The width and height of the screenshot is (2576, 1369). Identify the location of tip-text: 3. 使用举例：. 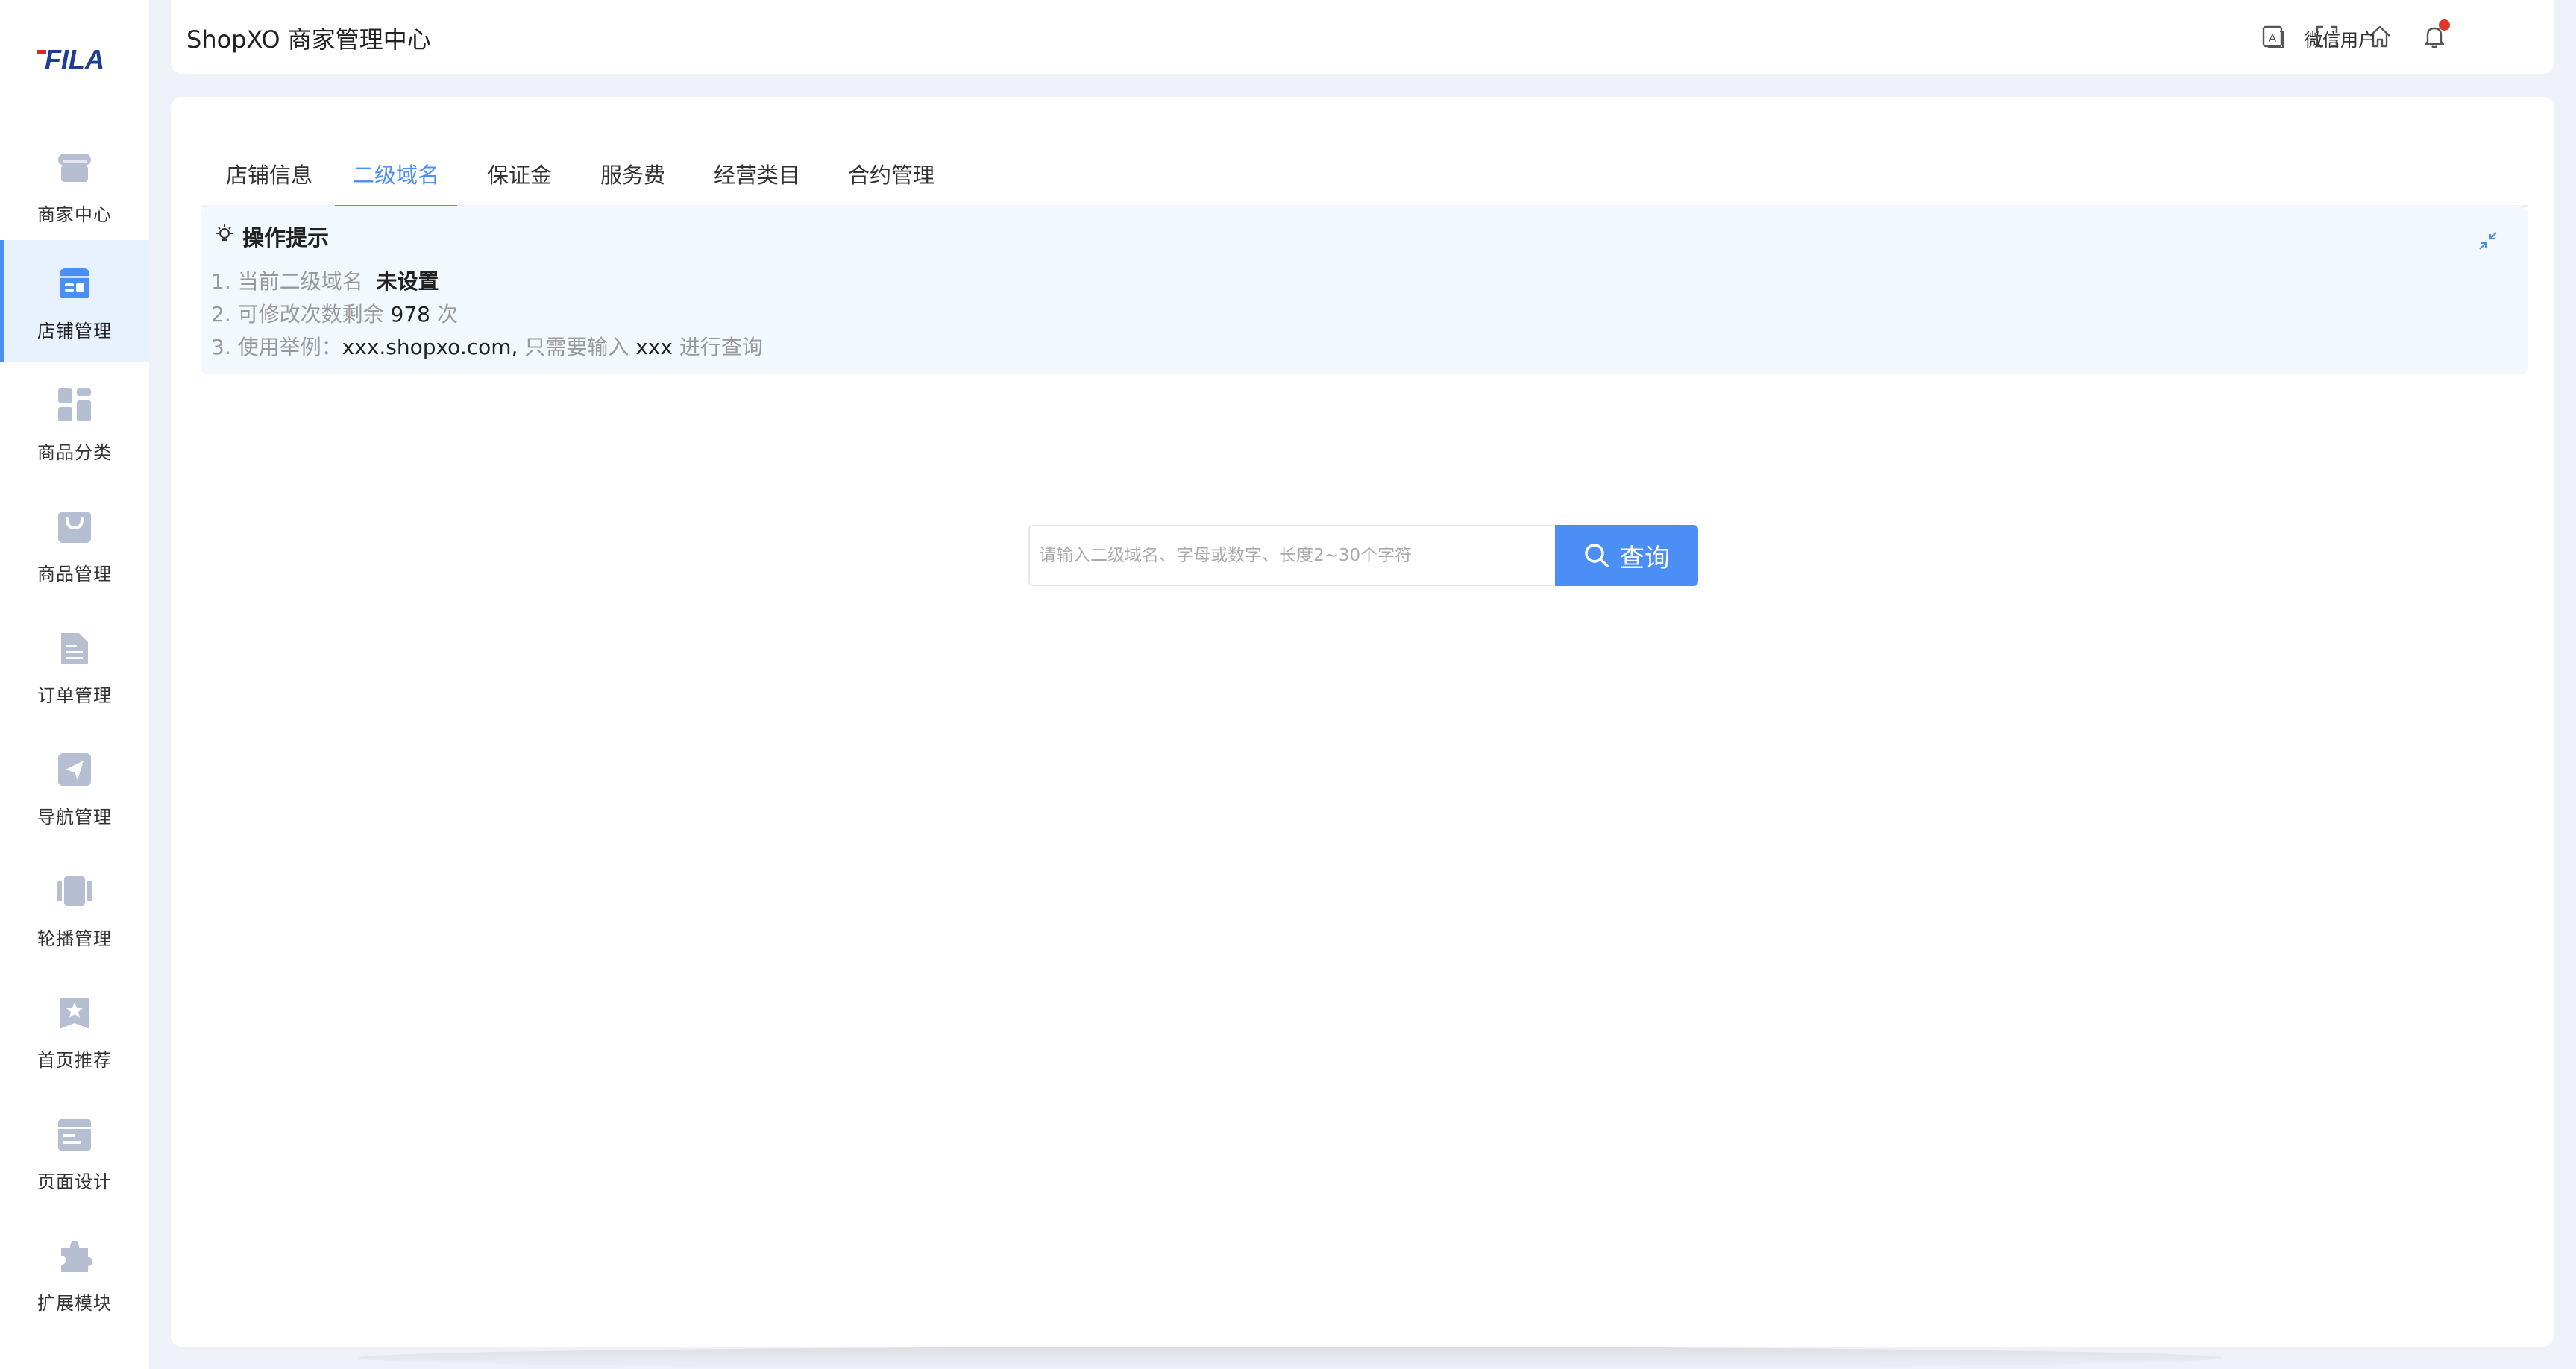
(277, 347).